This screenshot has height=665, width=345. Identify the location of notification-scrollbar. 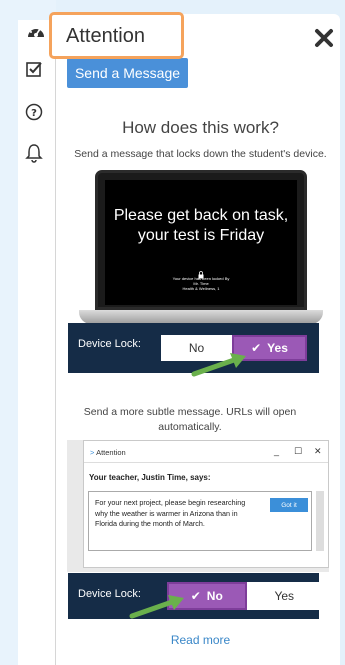
(320, 521).